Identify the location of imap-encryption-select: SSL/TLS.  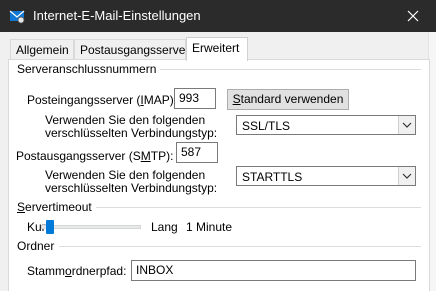
(326, 125).